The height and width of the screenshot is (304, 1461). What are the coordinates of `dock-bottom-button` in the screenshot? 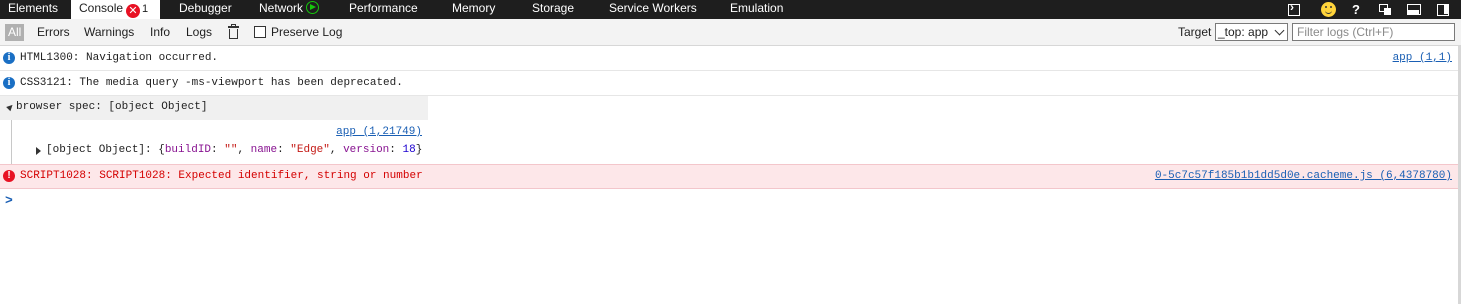 It's located at (1414, 9).